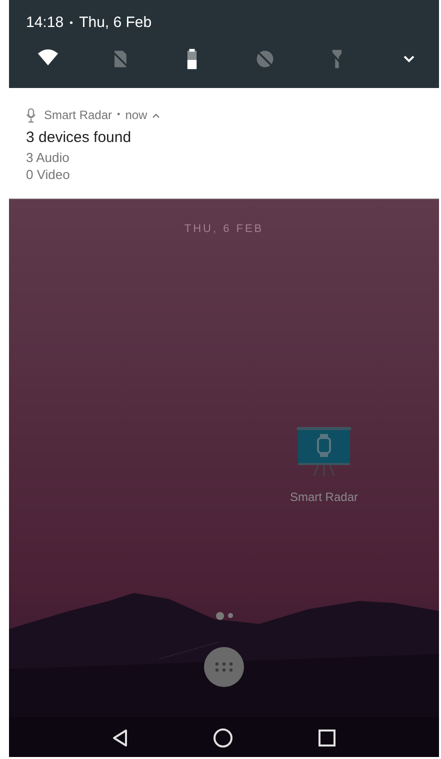 The image size is (441, 759). What do you see at coordinates (120, 738) in the screenshot?
I see `back-icon` at bounding box center [120, 738].